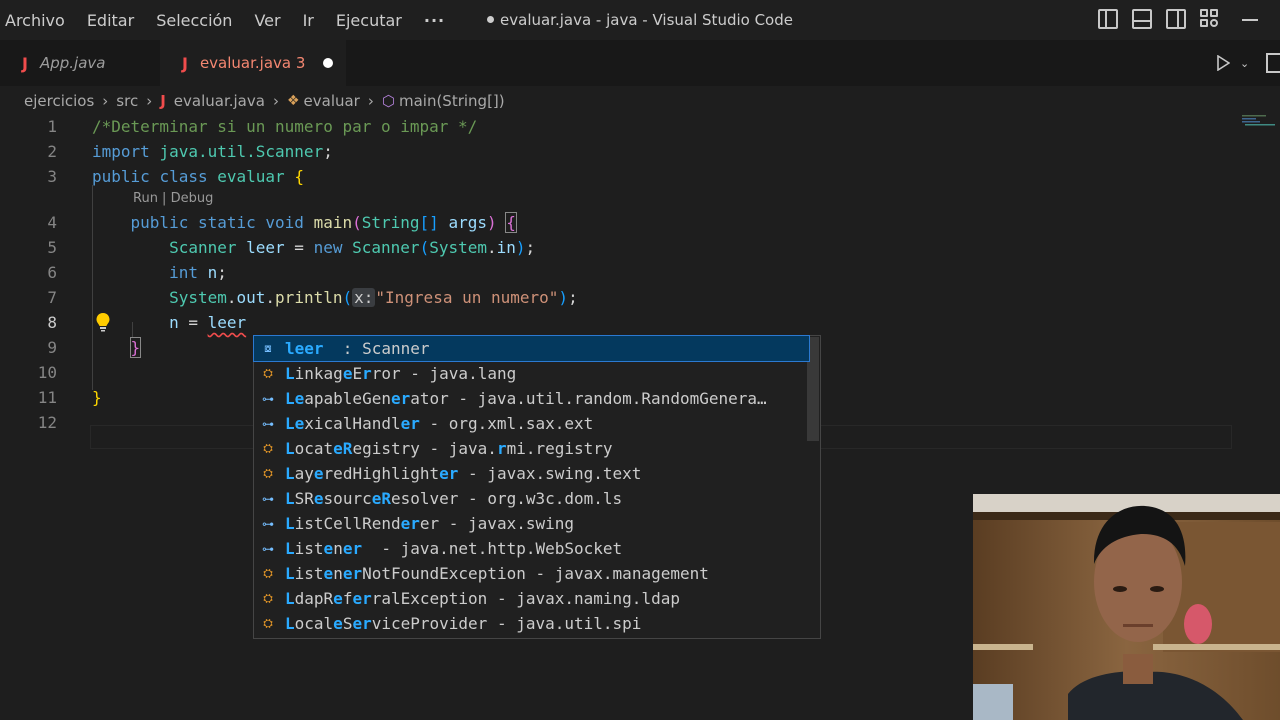 This screenshot has height=720, width=1280. What do you see at coordinates (1244, 63) in the screenshot?
I see `chevron-down-icon: ⌄` at bounding box center [1244, 63].